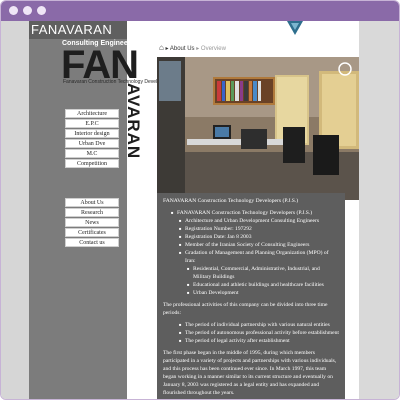 Image resolution: width=400 pixels, height=400 pixels. I want to click on nav-item-contact-us: Contact us, so click(92, 242).